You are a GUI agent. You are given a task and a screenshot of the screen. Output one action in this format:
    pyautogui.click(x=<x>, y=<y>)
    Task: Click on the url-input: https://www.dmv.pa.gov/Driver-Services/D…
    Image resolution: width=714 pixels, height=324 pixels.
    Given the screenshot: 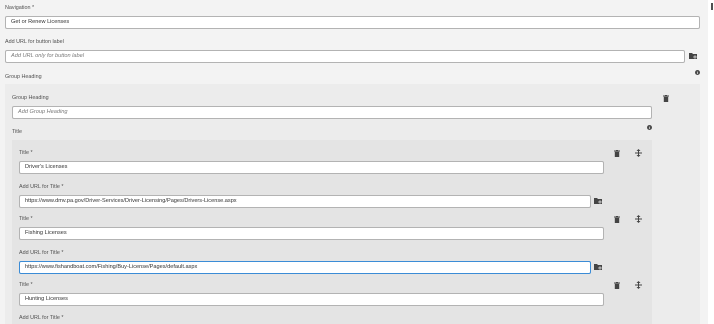 What is the action you would take?
    pyautogui.click(x=305, y=201)
    